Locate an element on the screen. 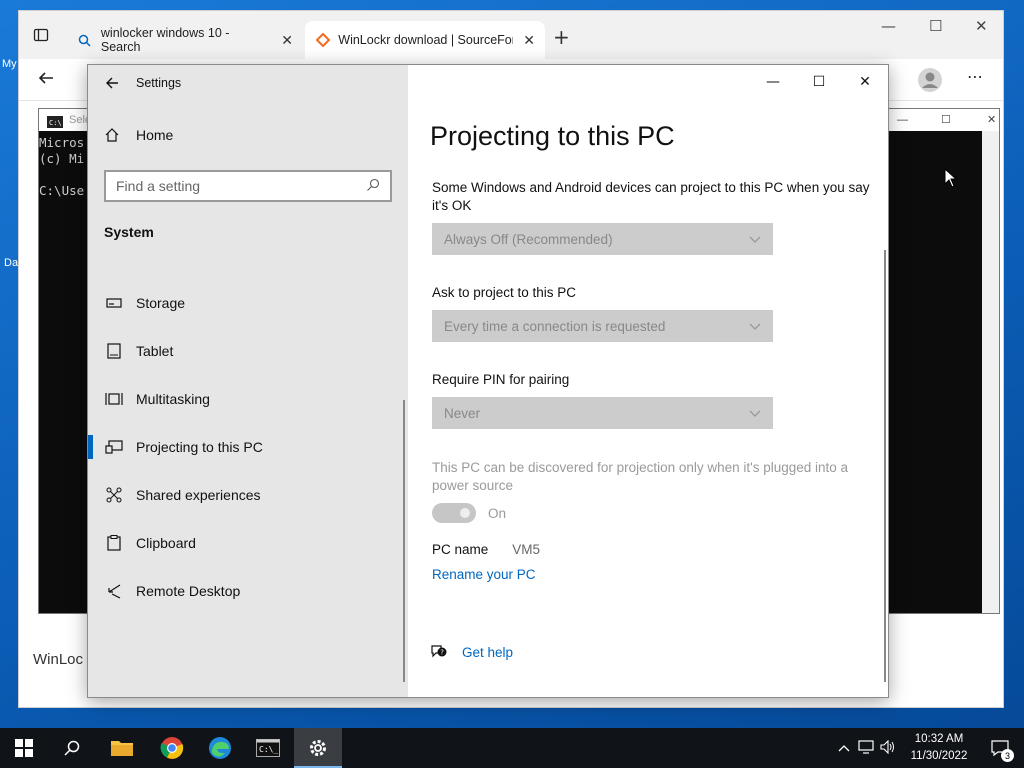 The width and height of the screenshot is (1024, 768). require-pin-dropdown: Never is located at coordinates (602, 413).